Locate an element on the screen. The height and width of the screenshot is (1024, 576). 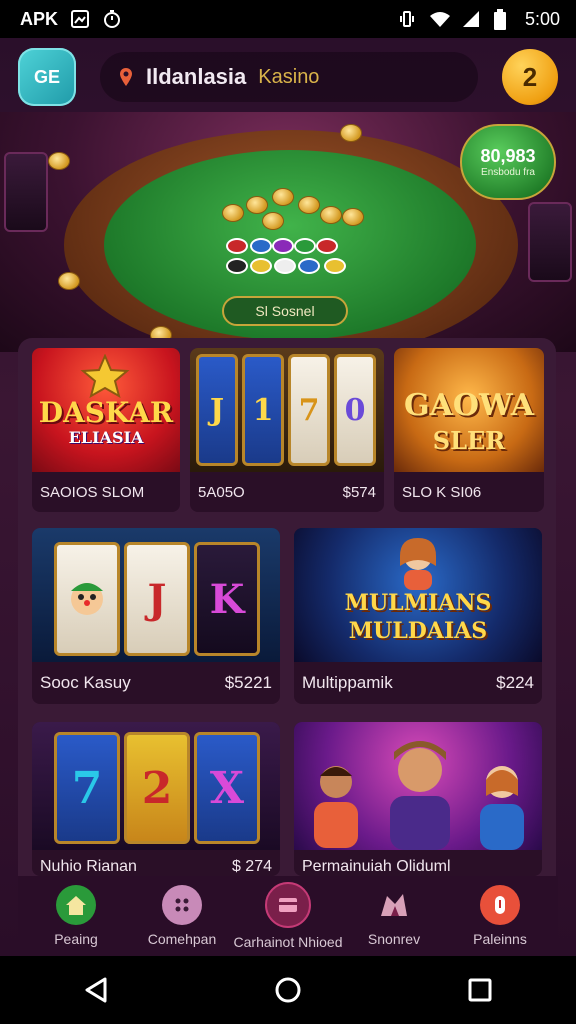
battery-icon is located at coordinates (503, 19).